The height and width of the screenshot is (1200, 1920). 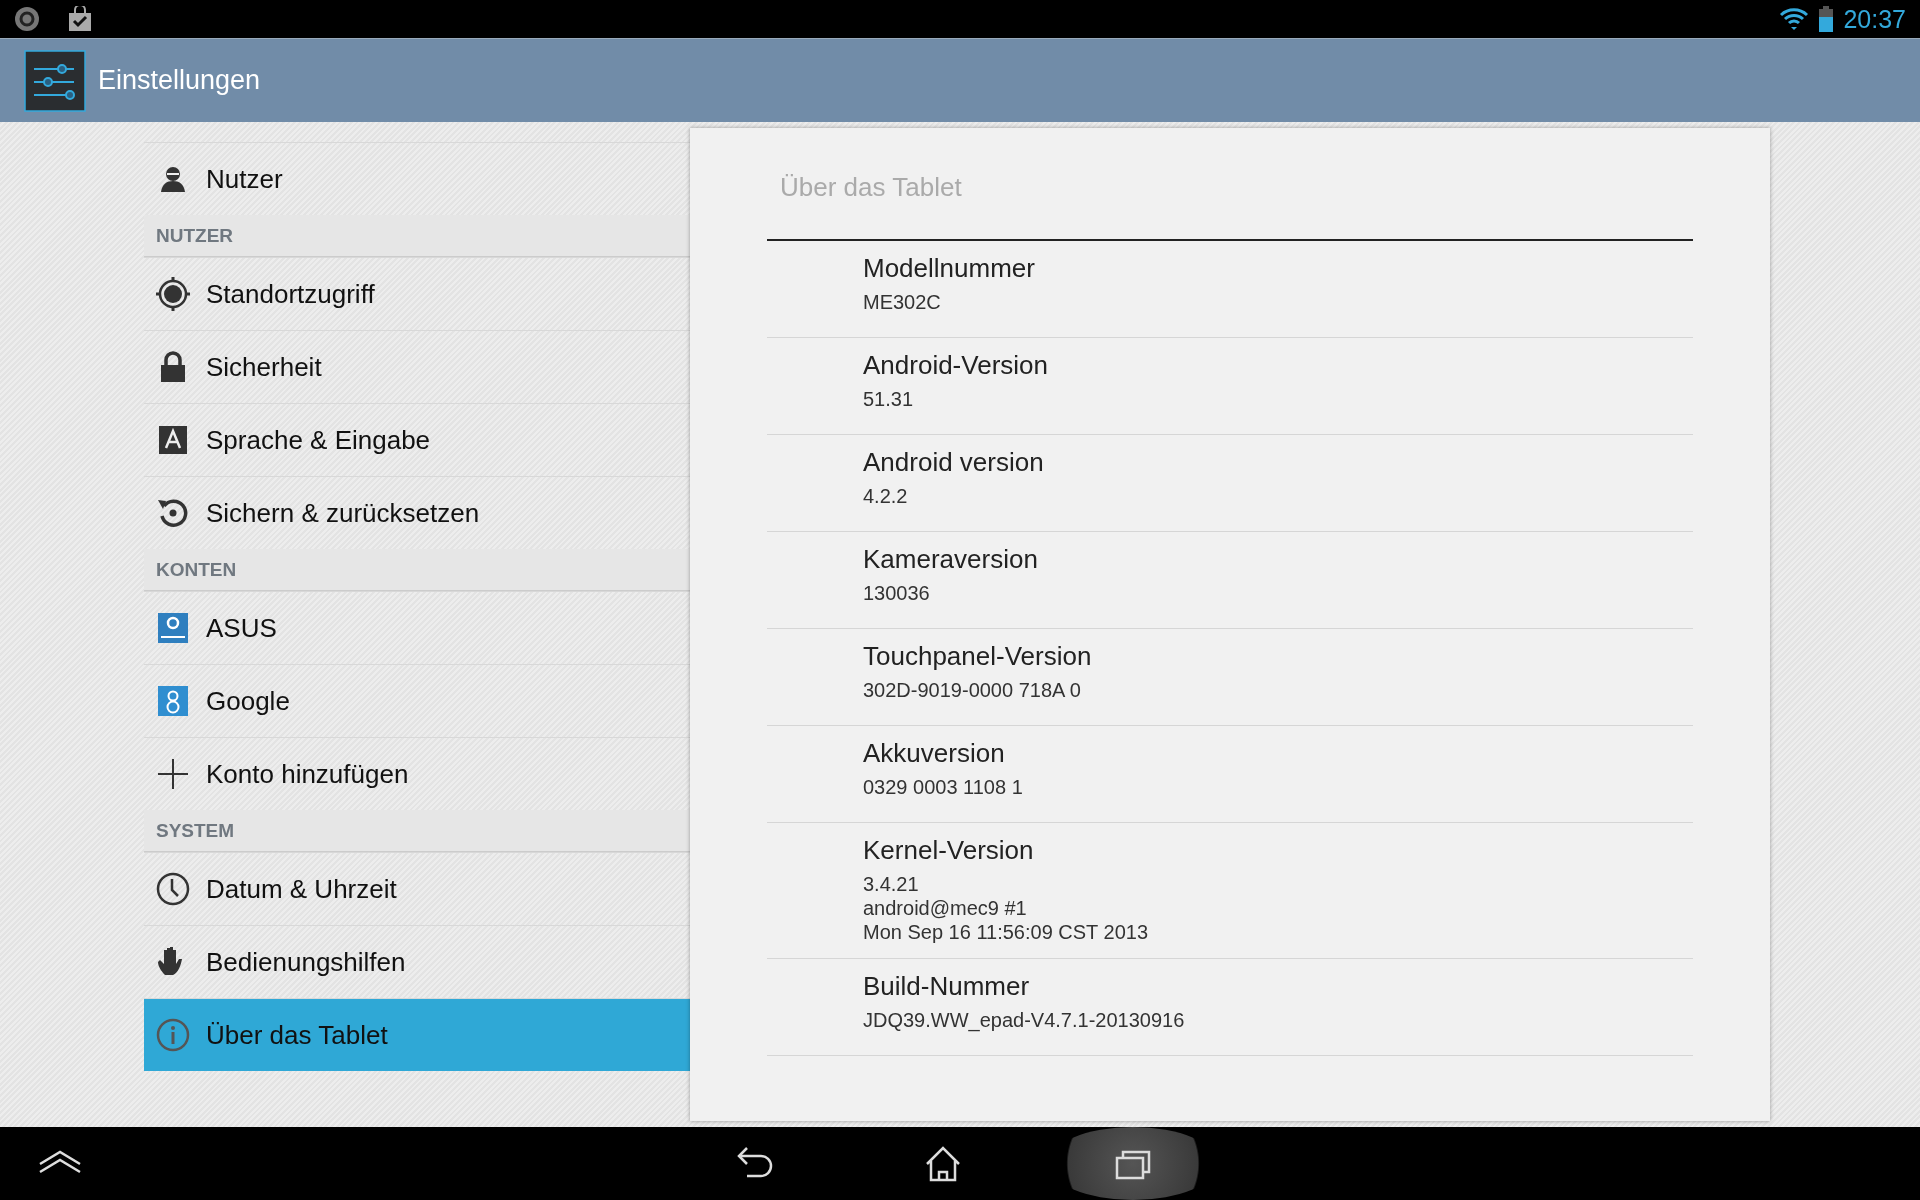 What do you see at coordinates (951, 559) in the screenshot?
I see `info-title: Kameraversion` at bounding box center [951, 559].